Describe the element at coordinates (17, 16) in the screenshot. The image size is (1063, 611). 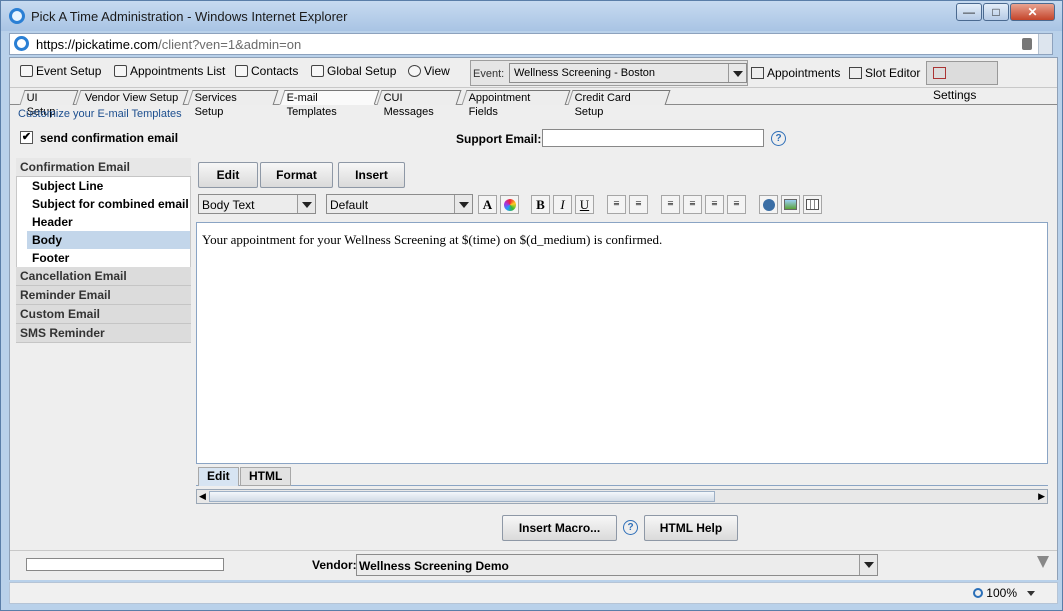
I see `ie-logo-icon` at that location.